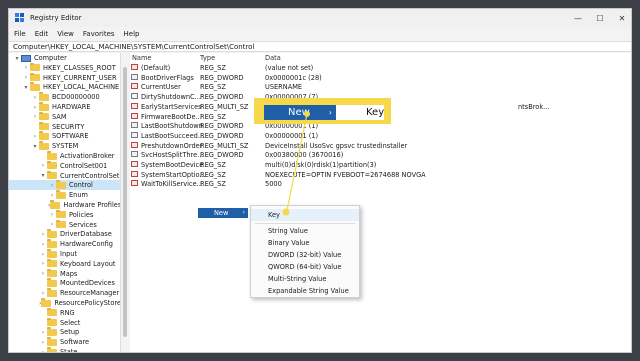 The image size is (640, 361). Describe the element at coordinates (64, 58) in the screenshot. I see `tree-item: ▾ Computer` at that location.